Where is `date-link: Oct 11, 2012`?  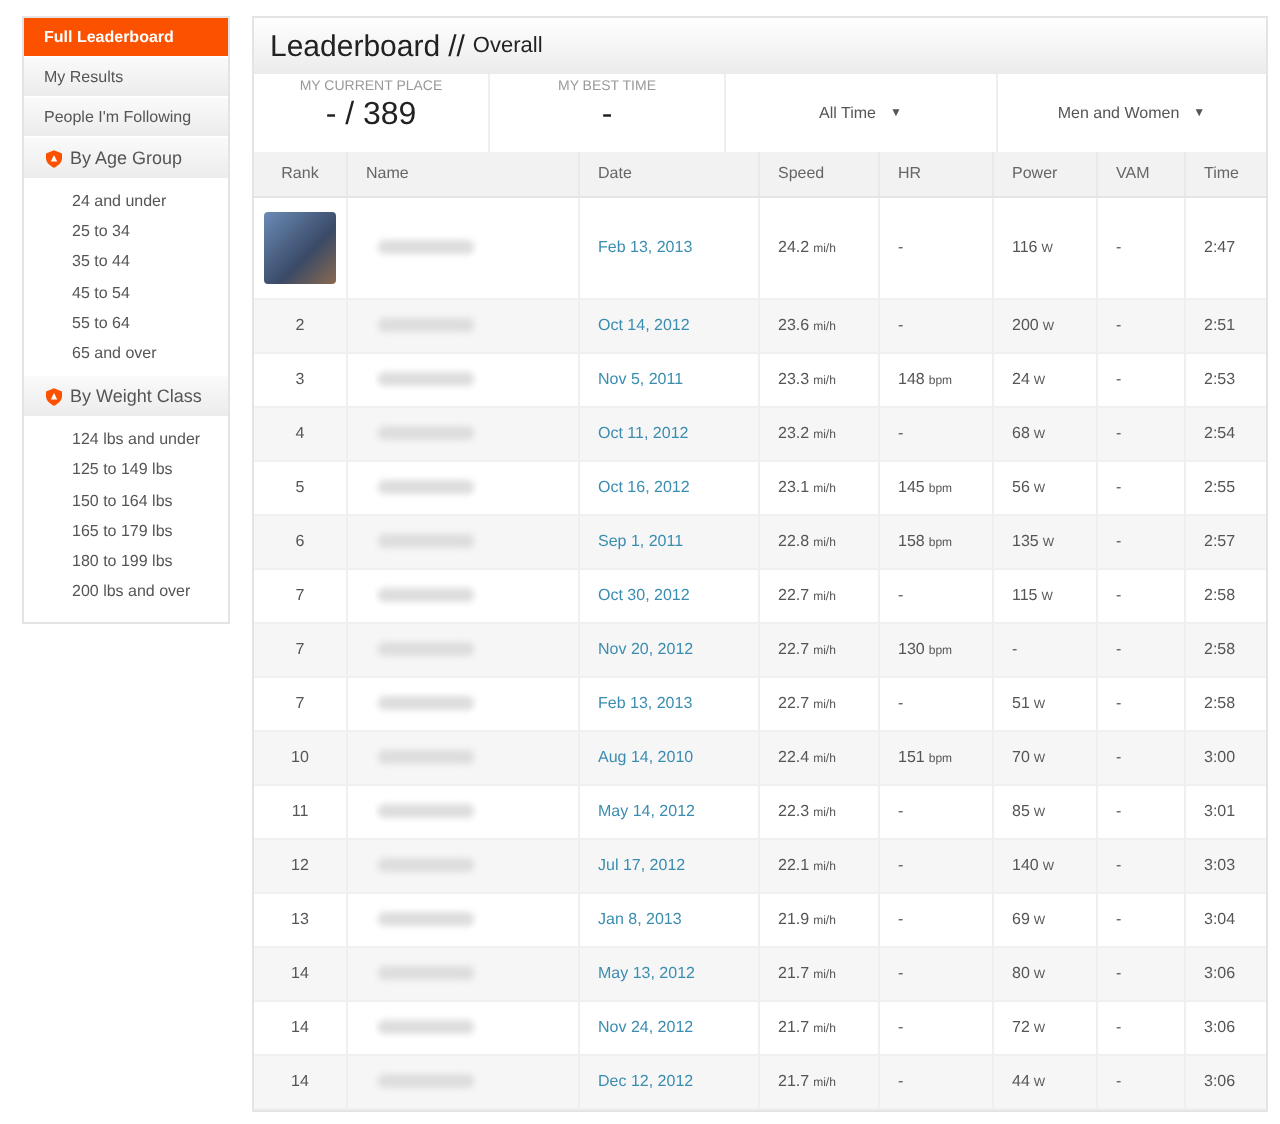 date-link: Oct 11, 2012 is located at coordinates (643, 433).